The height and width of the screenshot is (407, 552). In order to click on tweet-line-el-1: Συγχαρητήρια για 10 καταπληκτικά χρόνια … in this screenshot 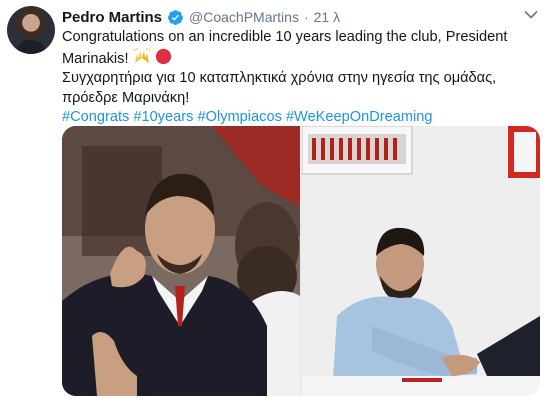, I will do `click(279, 78)`.